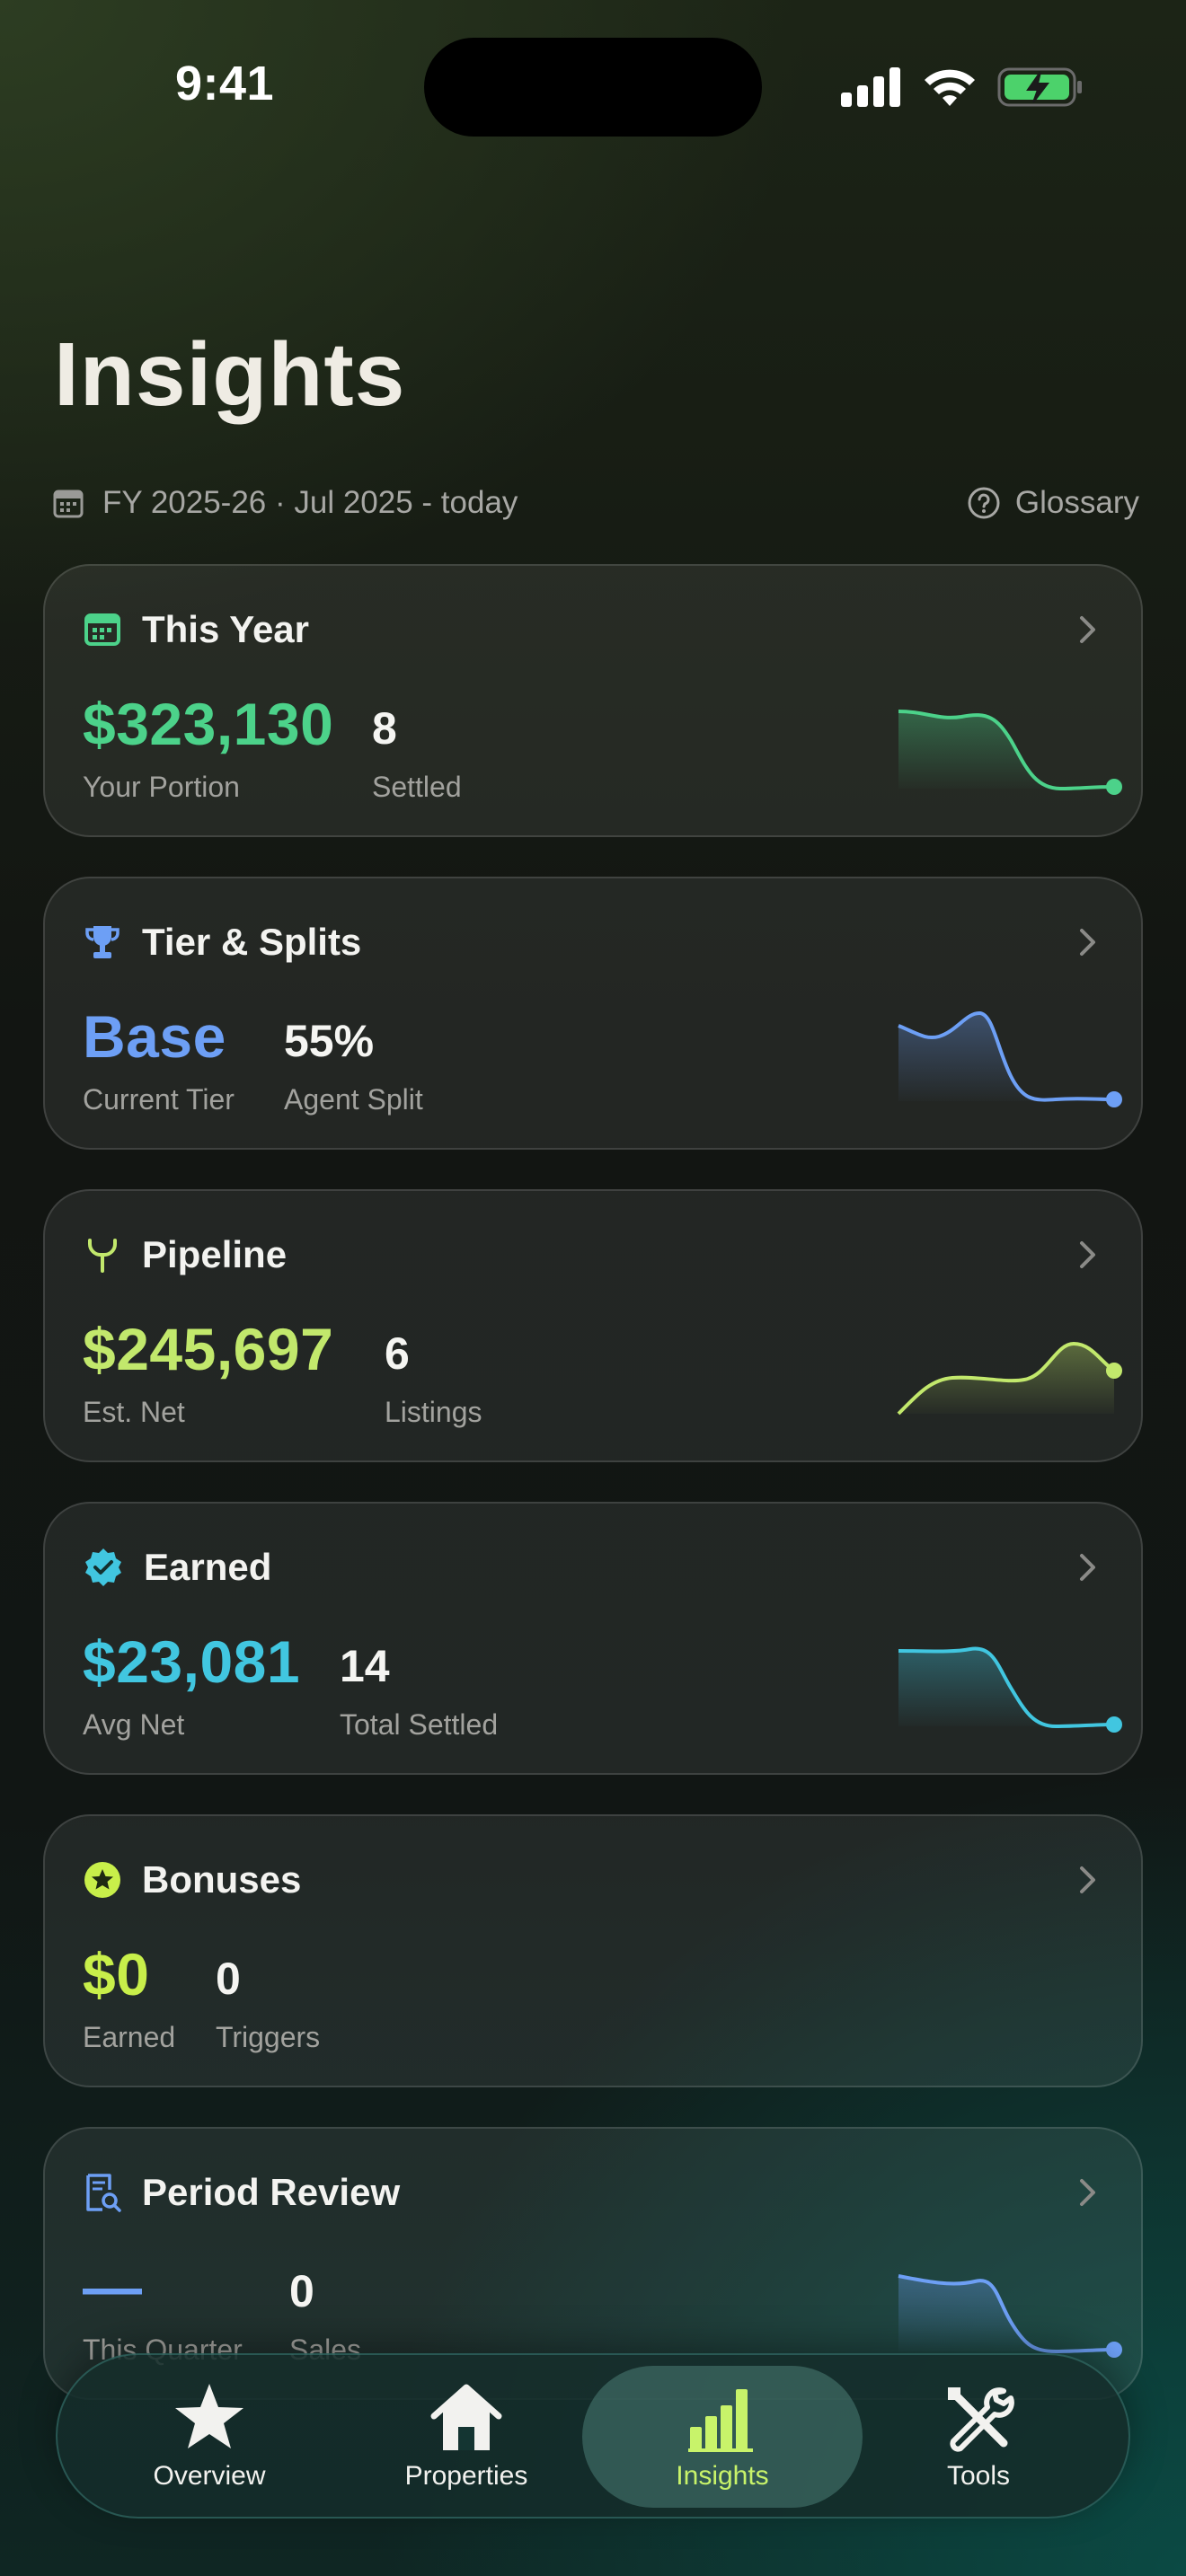 The height and width of the screenshot is (2576, 1186). I want to click on metric-main-label: Est. Net, so click(134, 1412).